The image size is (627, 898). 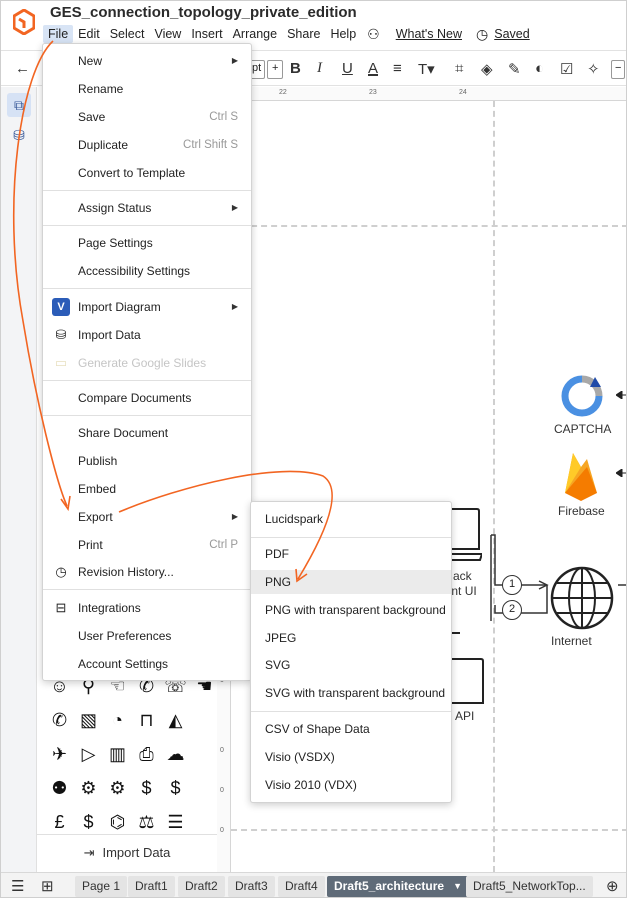 I want to click on fill-color-icon: ◈, so click(x=487, y=69).